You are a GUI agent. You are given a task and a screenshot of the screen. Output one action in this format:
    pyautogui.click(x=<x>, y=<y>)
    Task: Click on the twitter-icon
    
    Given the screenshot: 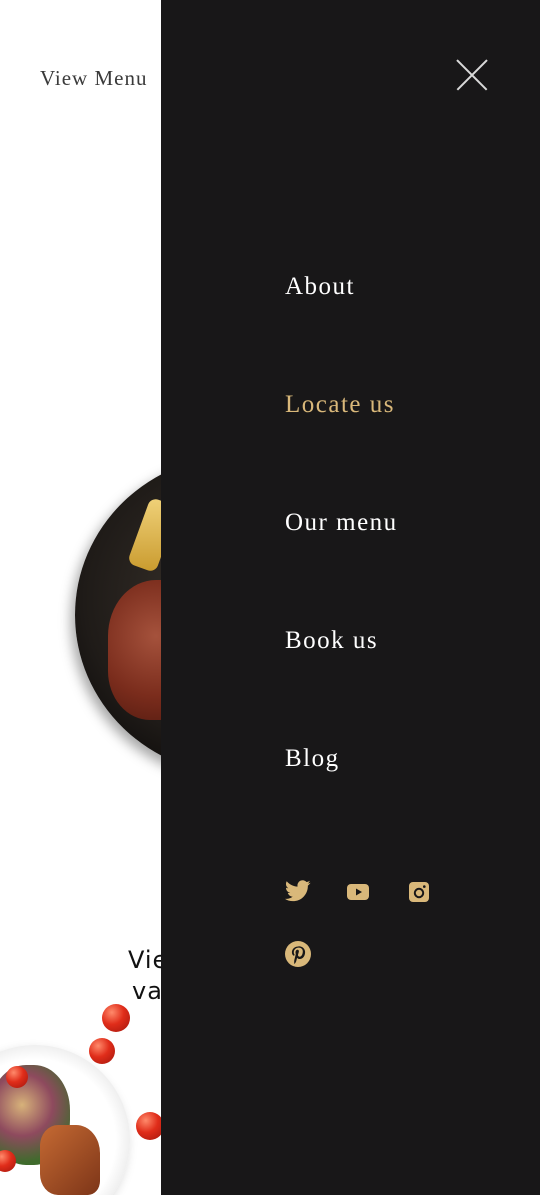 What is the action you would take?
    pyautogui.click(x=298, y=891)
    